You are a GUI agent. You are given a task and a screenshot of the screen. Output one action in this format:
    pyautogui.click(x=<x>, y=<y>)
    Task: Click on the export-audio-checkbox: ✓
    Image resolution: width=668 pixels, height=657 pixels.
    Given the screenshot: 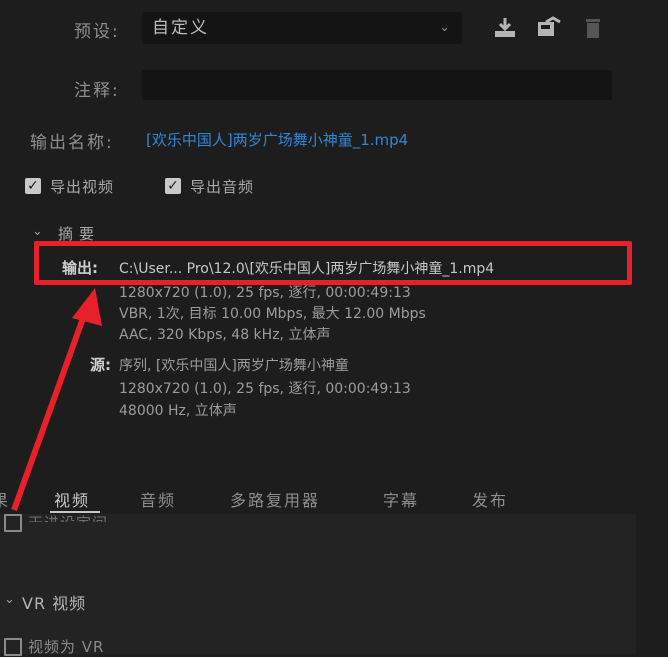 What is the action you would take?
    pyautogui.click(x=173, y=186)
    